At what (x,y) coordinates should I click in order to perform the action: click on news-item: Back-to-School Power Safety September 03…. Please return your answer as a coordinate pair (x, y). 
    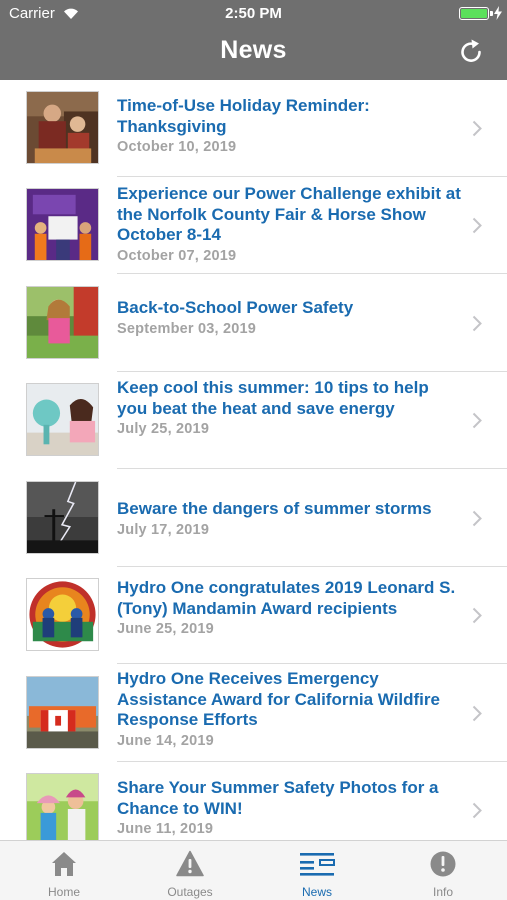
    Looking at the image, I should click on (253, 323).